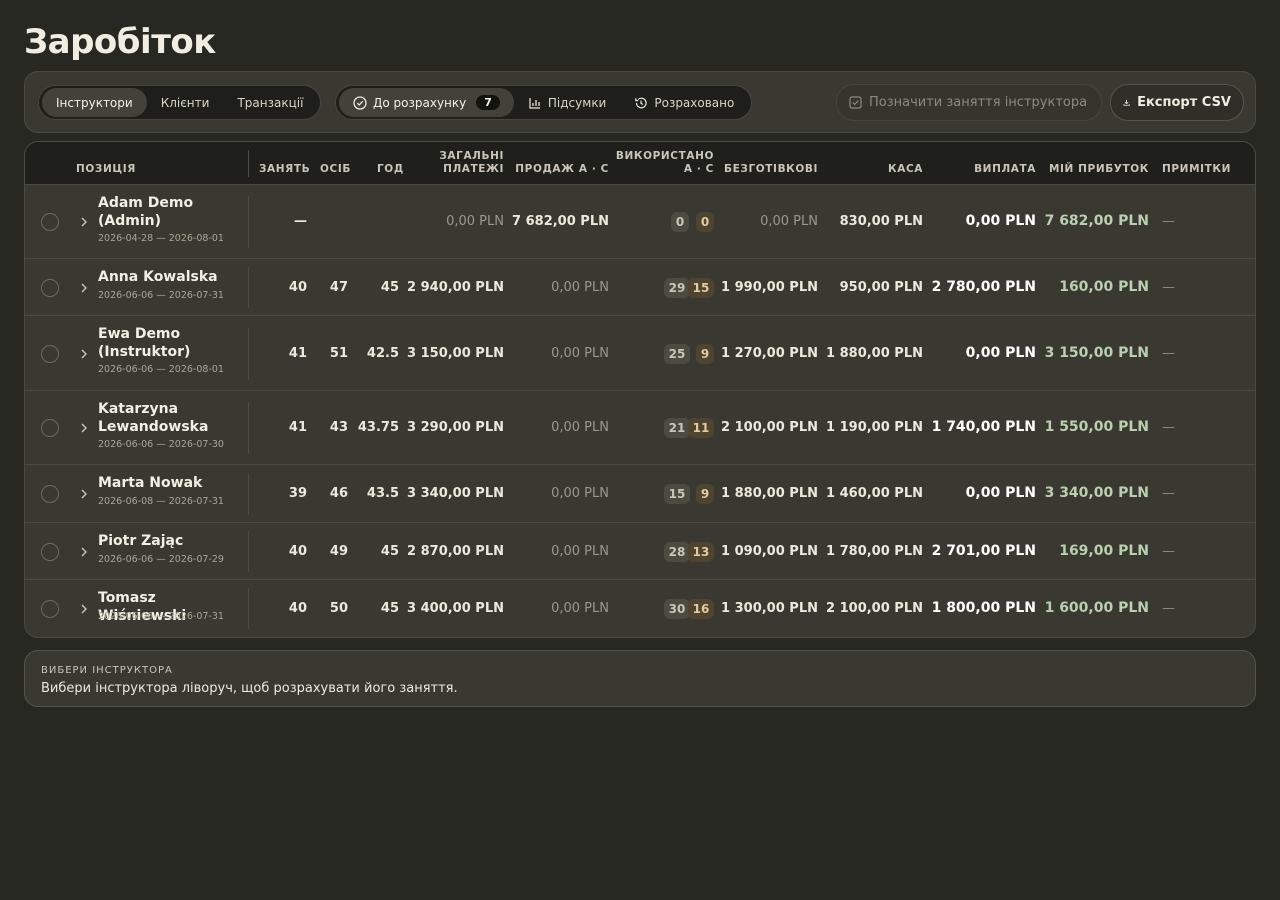 This screenshot has width=1280, height=900. I want to click on used-a-pill: 15, so click(677, 494).